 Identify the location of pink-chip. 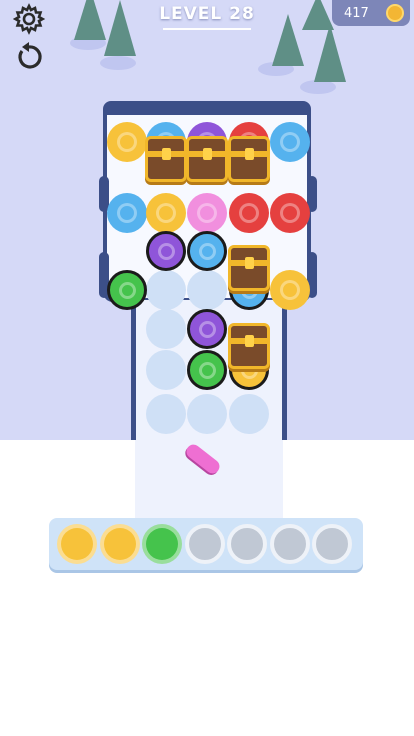
(207, 213).